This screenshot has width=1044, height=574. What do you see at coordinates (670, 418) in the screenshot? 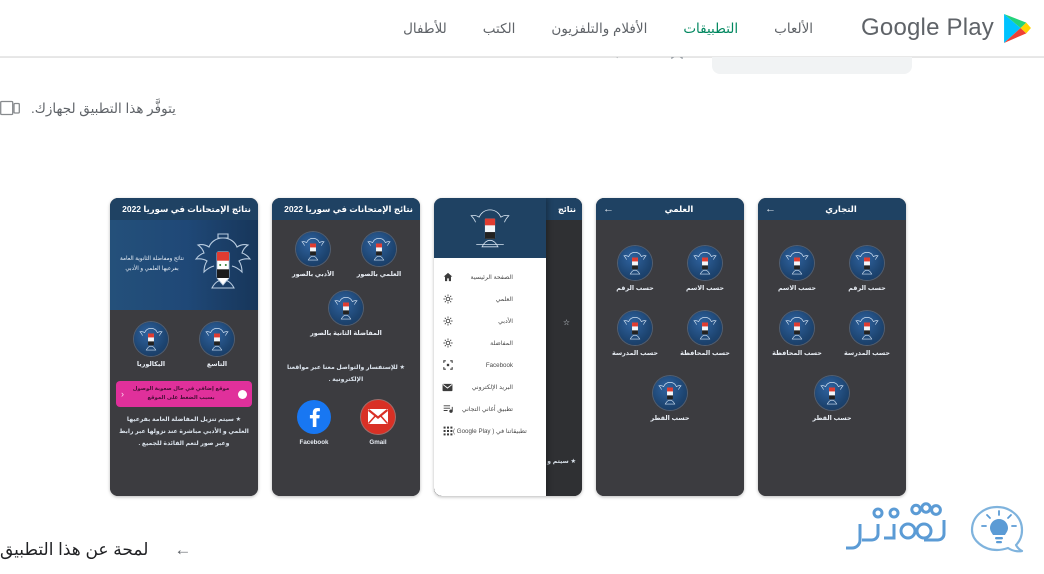
I see `tile-label: حسب القطر` at bounding box center [670, 418].